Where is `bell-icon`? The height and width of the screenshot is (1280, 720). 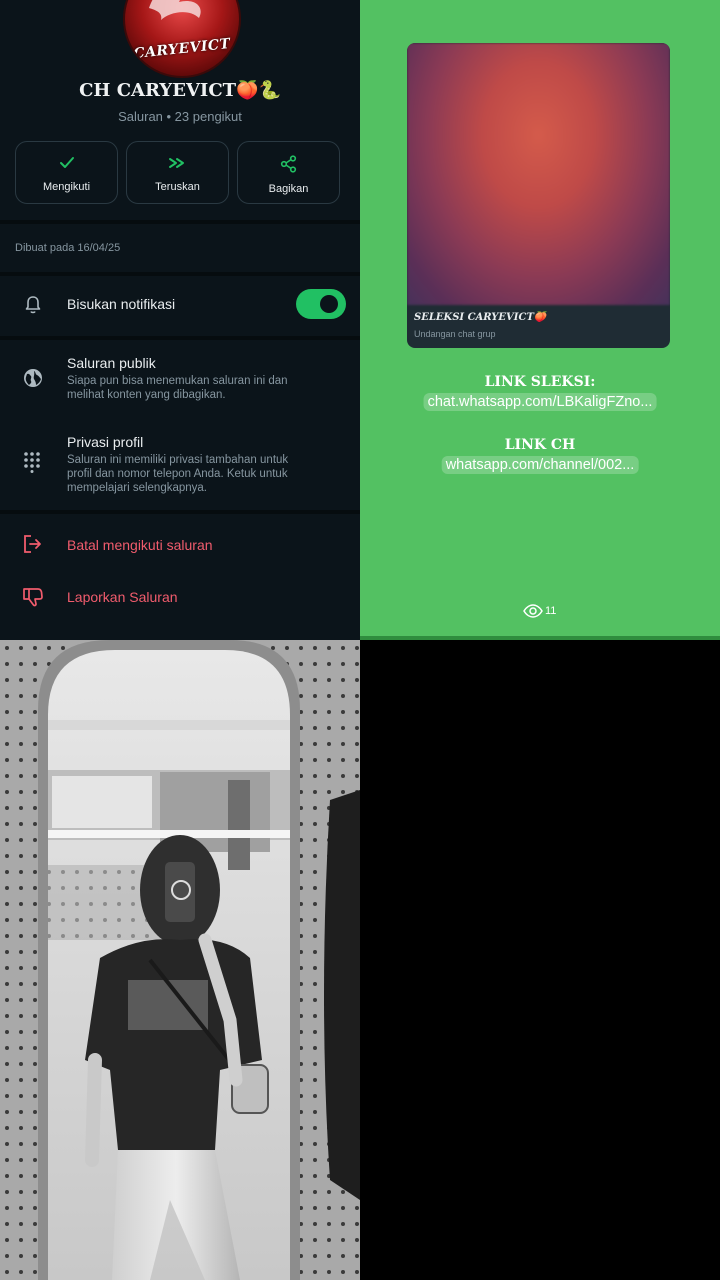 bell-icon is located at coordinates (33, 305).